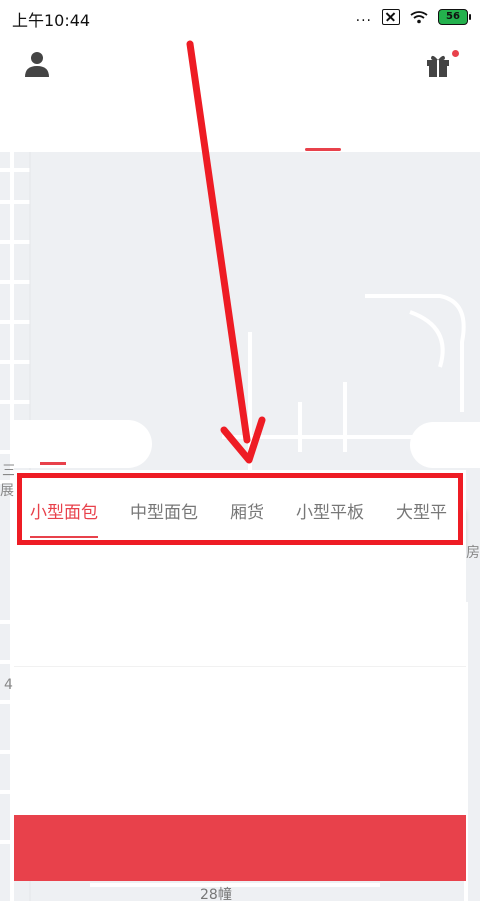  What do you see at coordinates (7, 491) in the screenshot?
I see `map-label: 展` at bounding box center [7, 491].